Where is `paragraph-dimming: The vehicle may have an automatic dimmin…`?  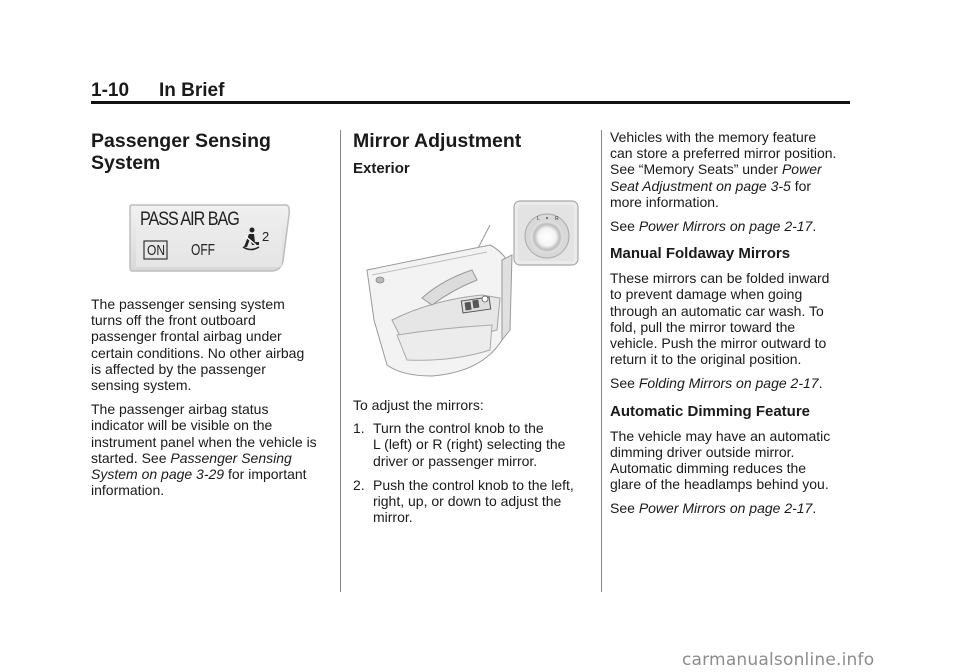 paragraph-dimming: The vehicle may have an automatic dimmin… is located at coordinates (732, 460).